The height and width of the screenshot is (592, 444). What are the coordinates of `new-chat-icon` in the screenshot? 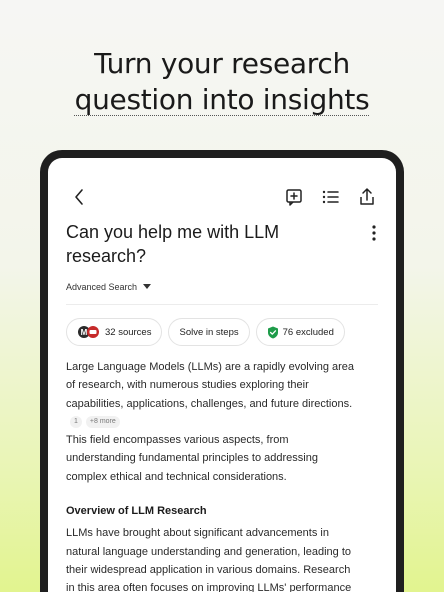 It's located at (295, 197).